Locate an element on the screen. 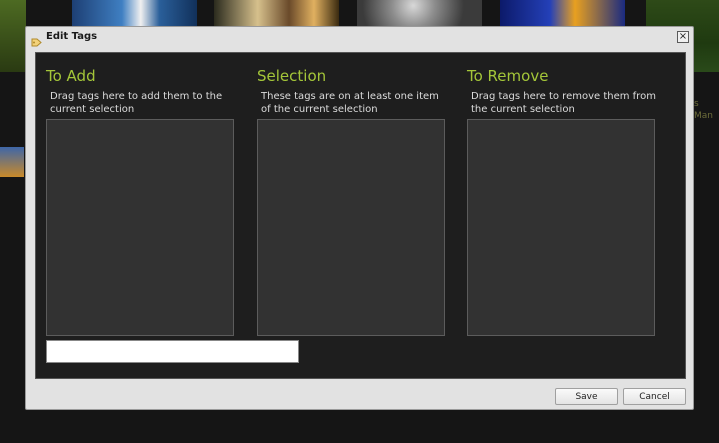 The width and height of the screenshot is (719, 443). background-side-text-line: Man is located at coordinates (703, 116).